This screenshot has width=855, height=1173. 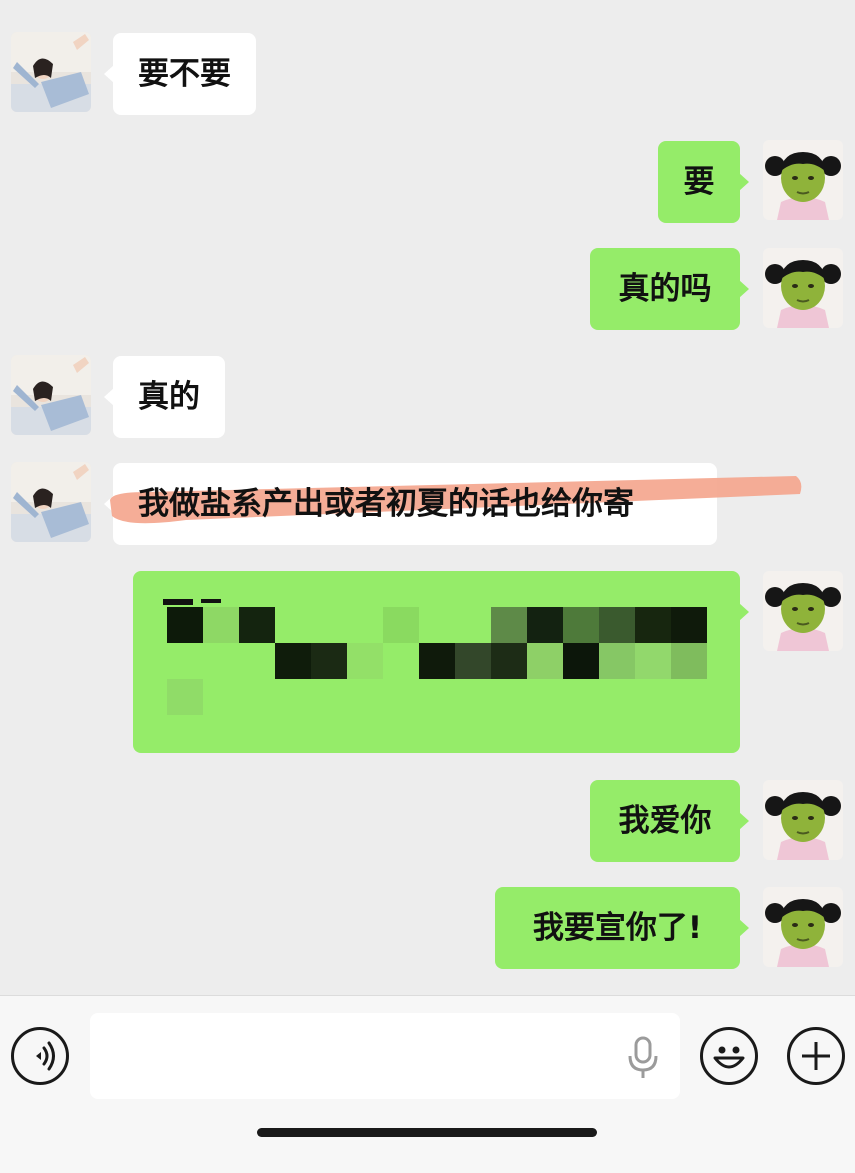 I want to click on voice-mode-button, so click(x=40, y=1056).